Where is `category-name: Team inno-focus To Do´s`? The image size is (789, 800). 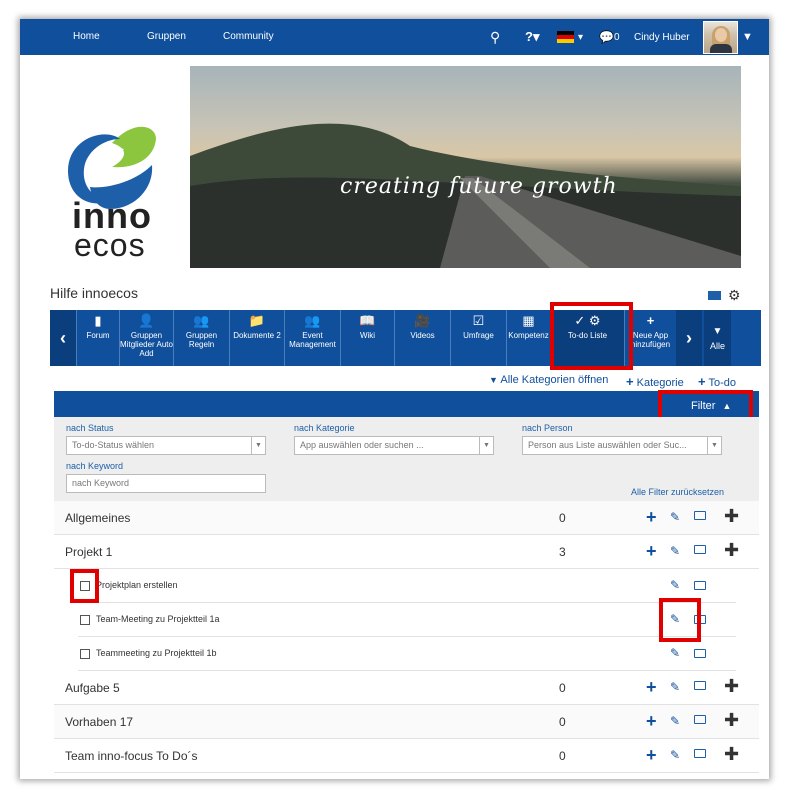
category-name: Team inno-focus To Do´s is located at coordinates (131, 756).